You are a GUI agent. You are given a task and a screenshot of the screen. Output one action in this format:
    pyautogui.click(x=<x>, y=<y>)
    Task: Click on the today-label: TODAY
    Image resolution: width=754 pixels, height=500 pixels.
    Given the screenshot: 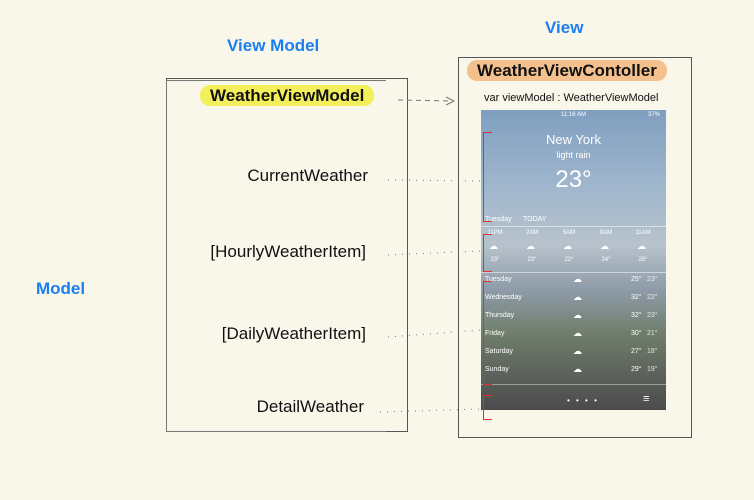 What is the action you would take?
    pyautogui.click(x=535, y=219)
    